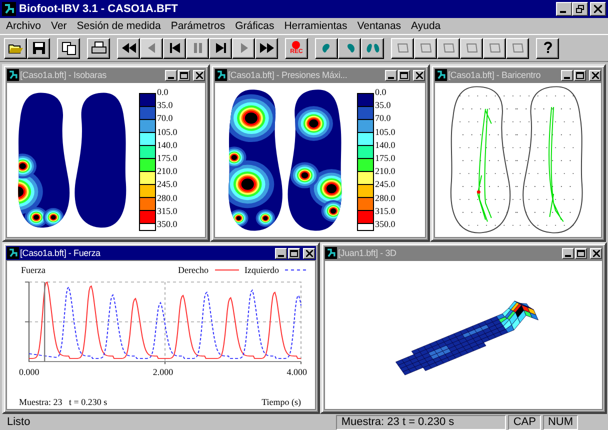 Image resolution: width=608 pixels, height=430 pixels. I want to click on legend-label: Derecho, so click(193, 270).